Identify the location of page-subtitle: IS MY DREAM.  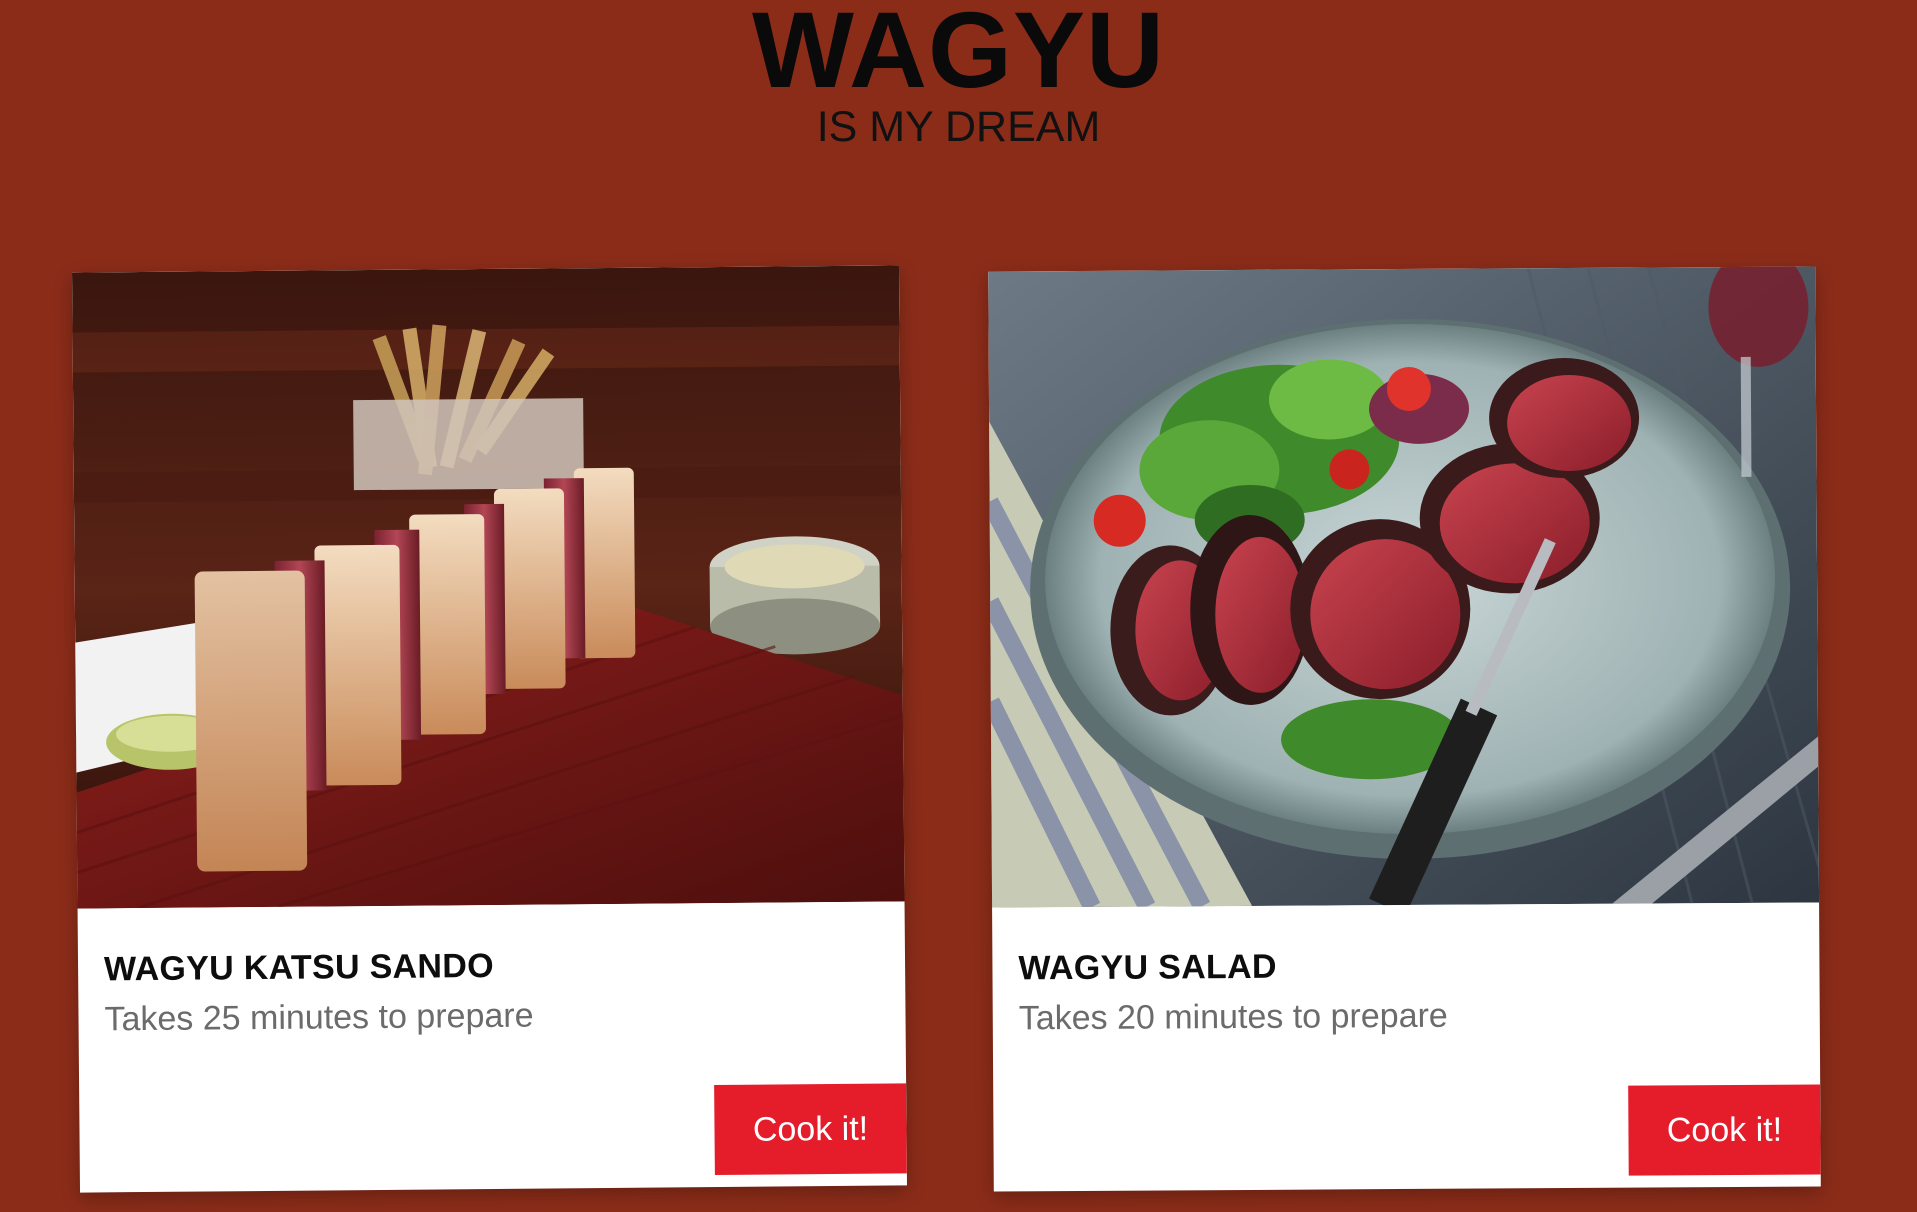
(958, 127).